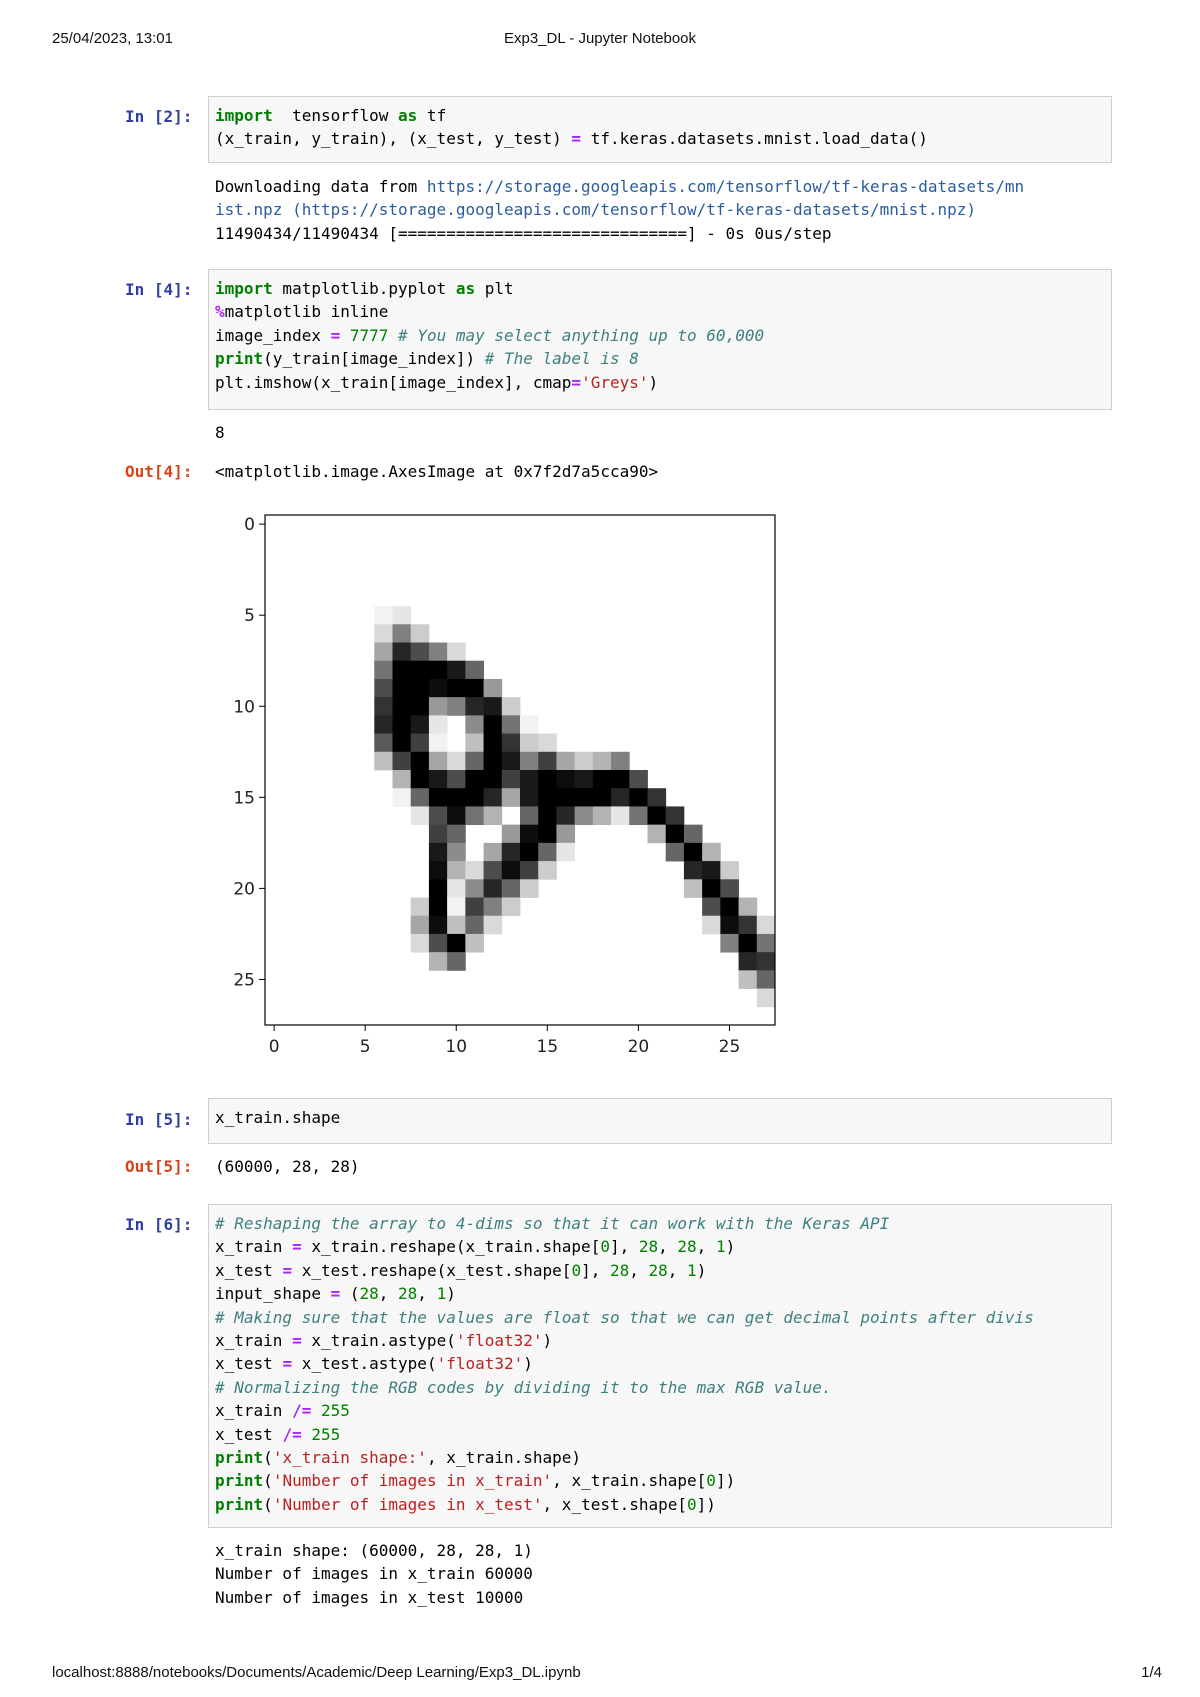 The width and height of the screenshot is (1200, 1697). I want to click on code-cell-3: x_train.shape, so click(660, 1121).